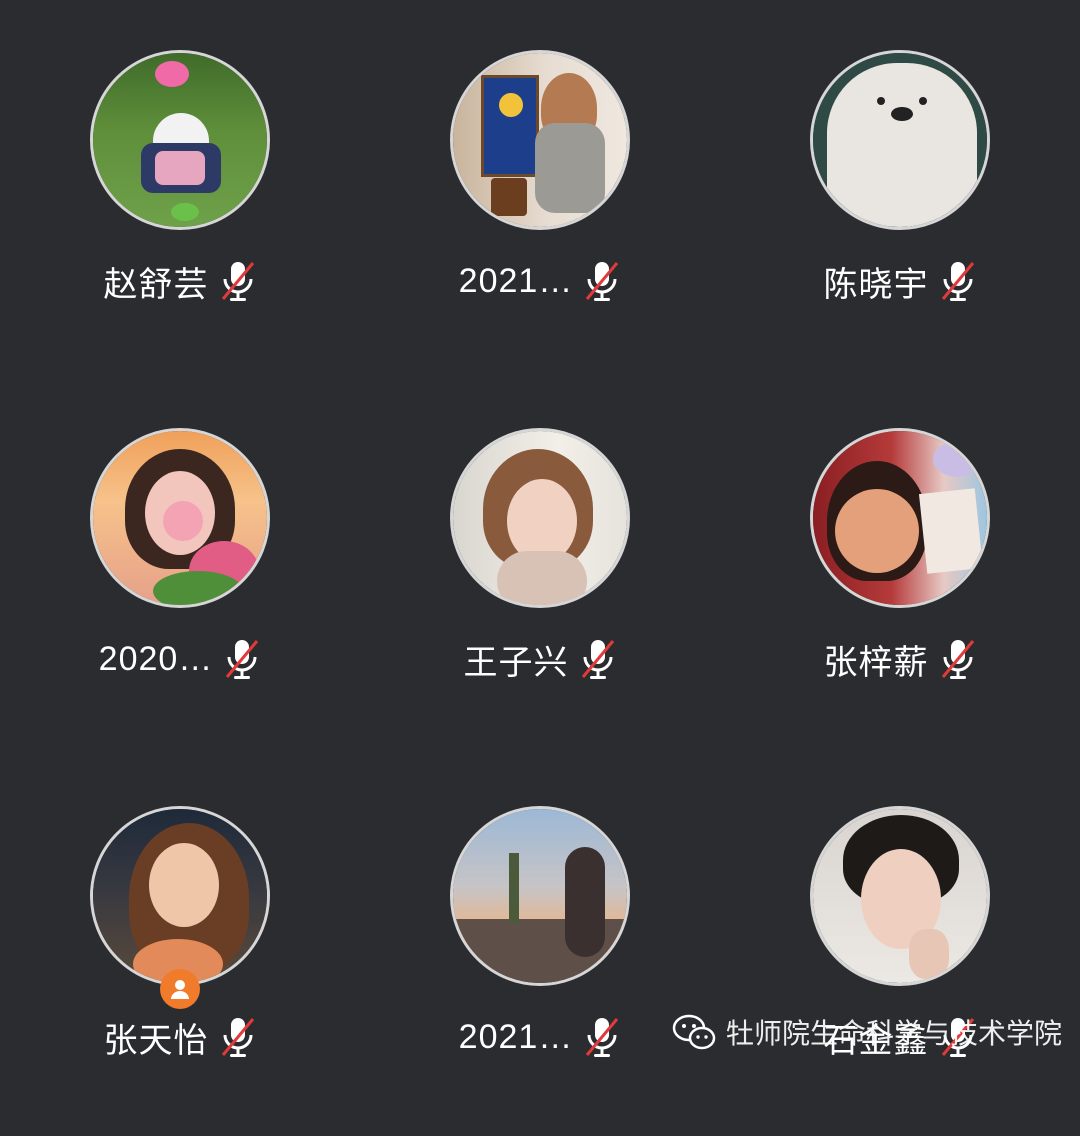  I want to click on participant-tile: 陈晓宇, so click(900, 190).